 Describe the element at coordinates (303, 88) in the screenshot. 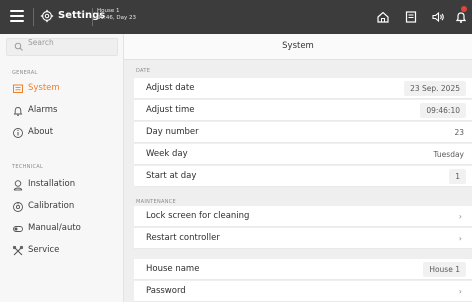

I see `row-adjust-date: Adjust date 23 Sep. 2025` at that location.